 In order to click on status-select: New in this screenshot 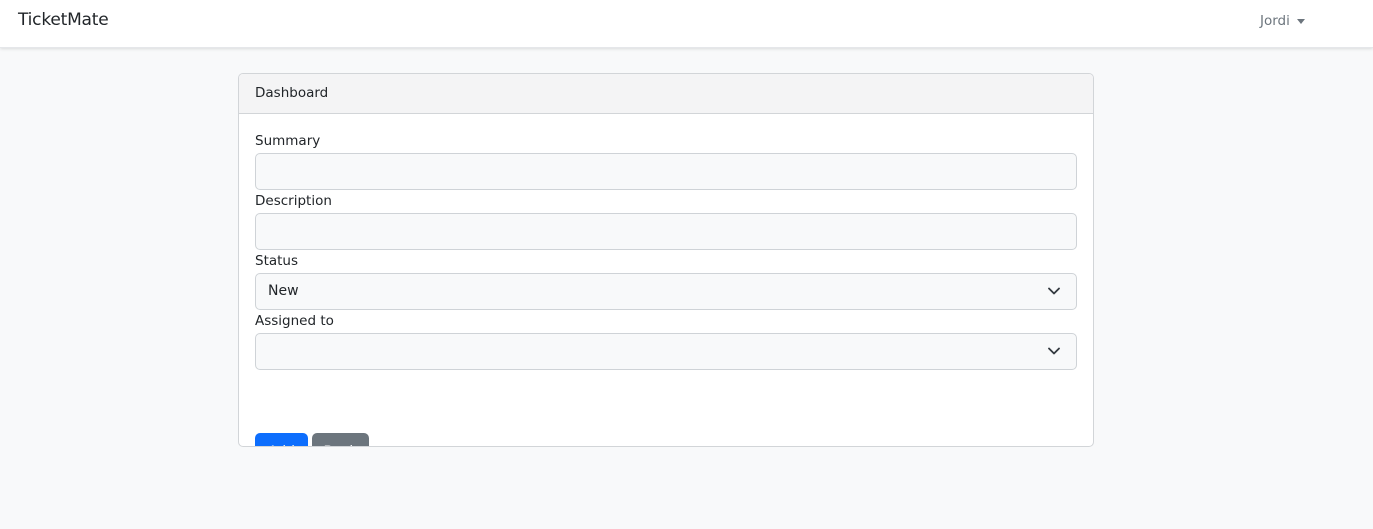, I will do `click(666, 291)`.